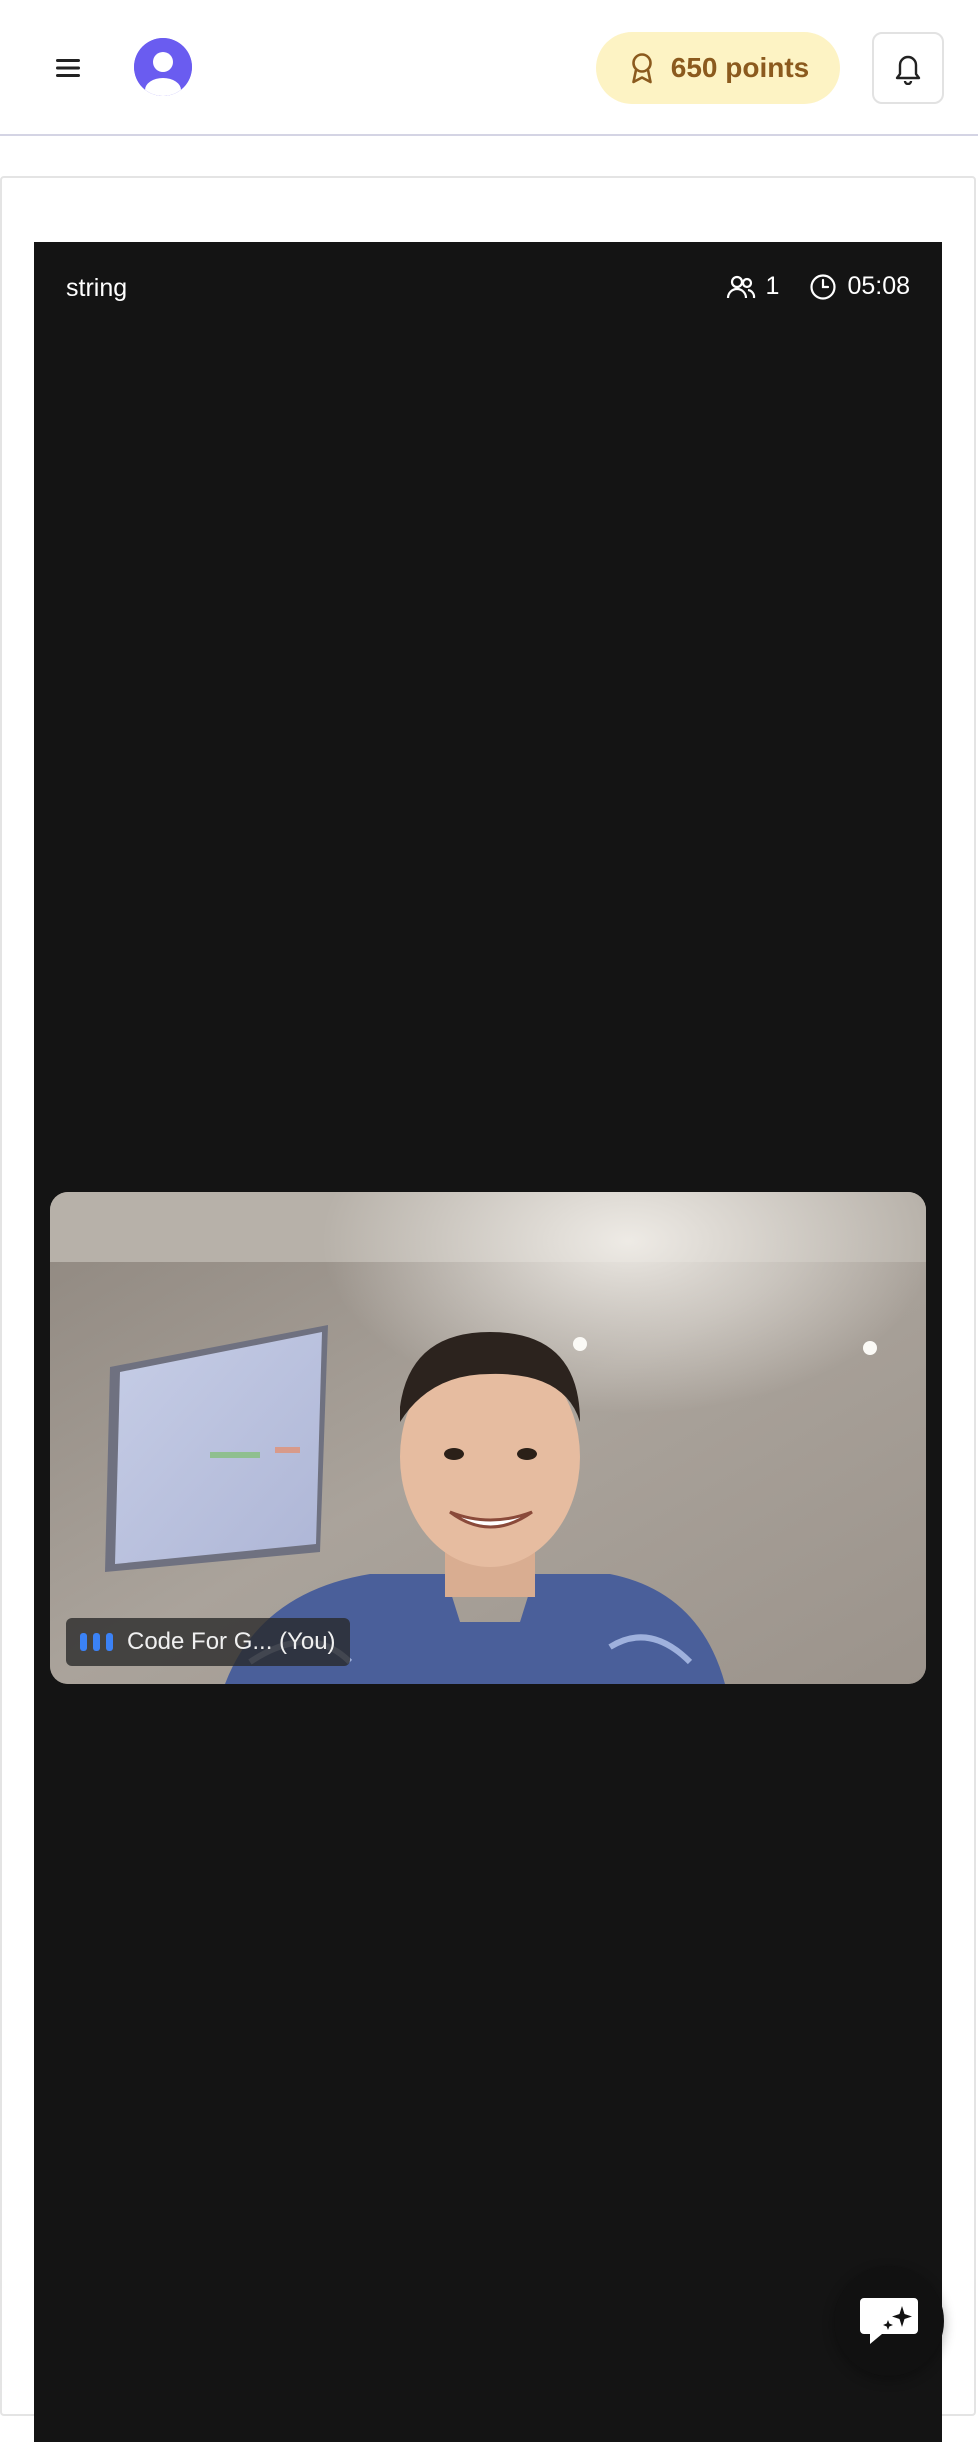 Image resolution: width=978 pixels, height=2442 pixels. I want to click on call-duration: 05:08, so click(859, 286).